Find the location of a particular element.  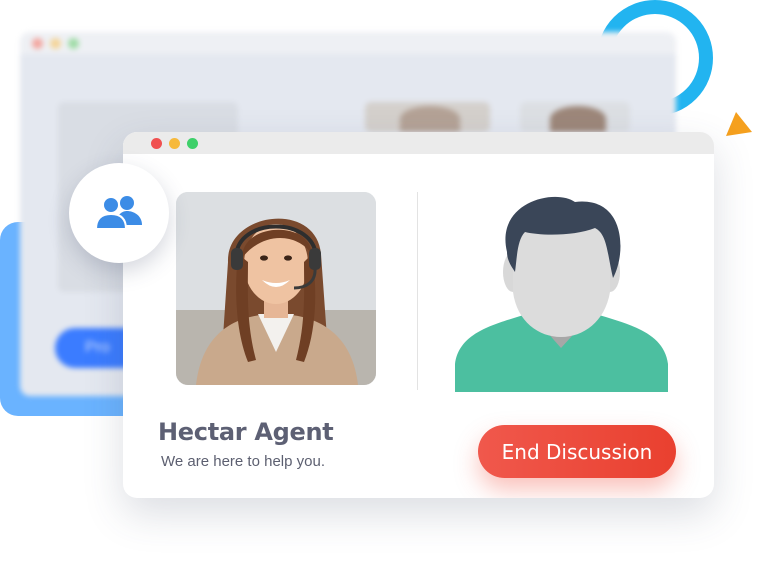

call-window-titlebar is located at coordinates (418, 143).